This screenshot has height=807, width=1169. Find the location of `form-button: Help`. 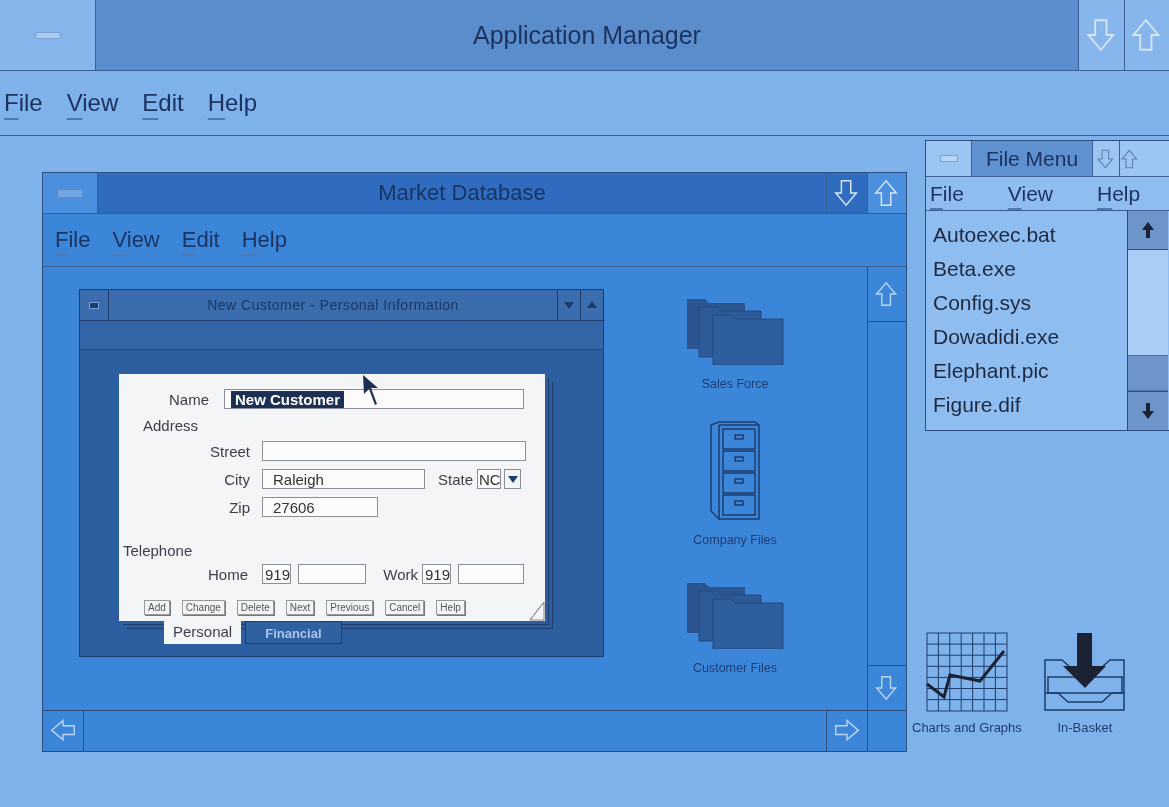

form-button: Help is located at coordinates (450, 607).